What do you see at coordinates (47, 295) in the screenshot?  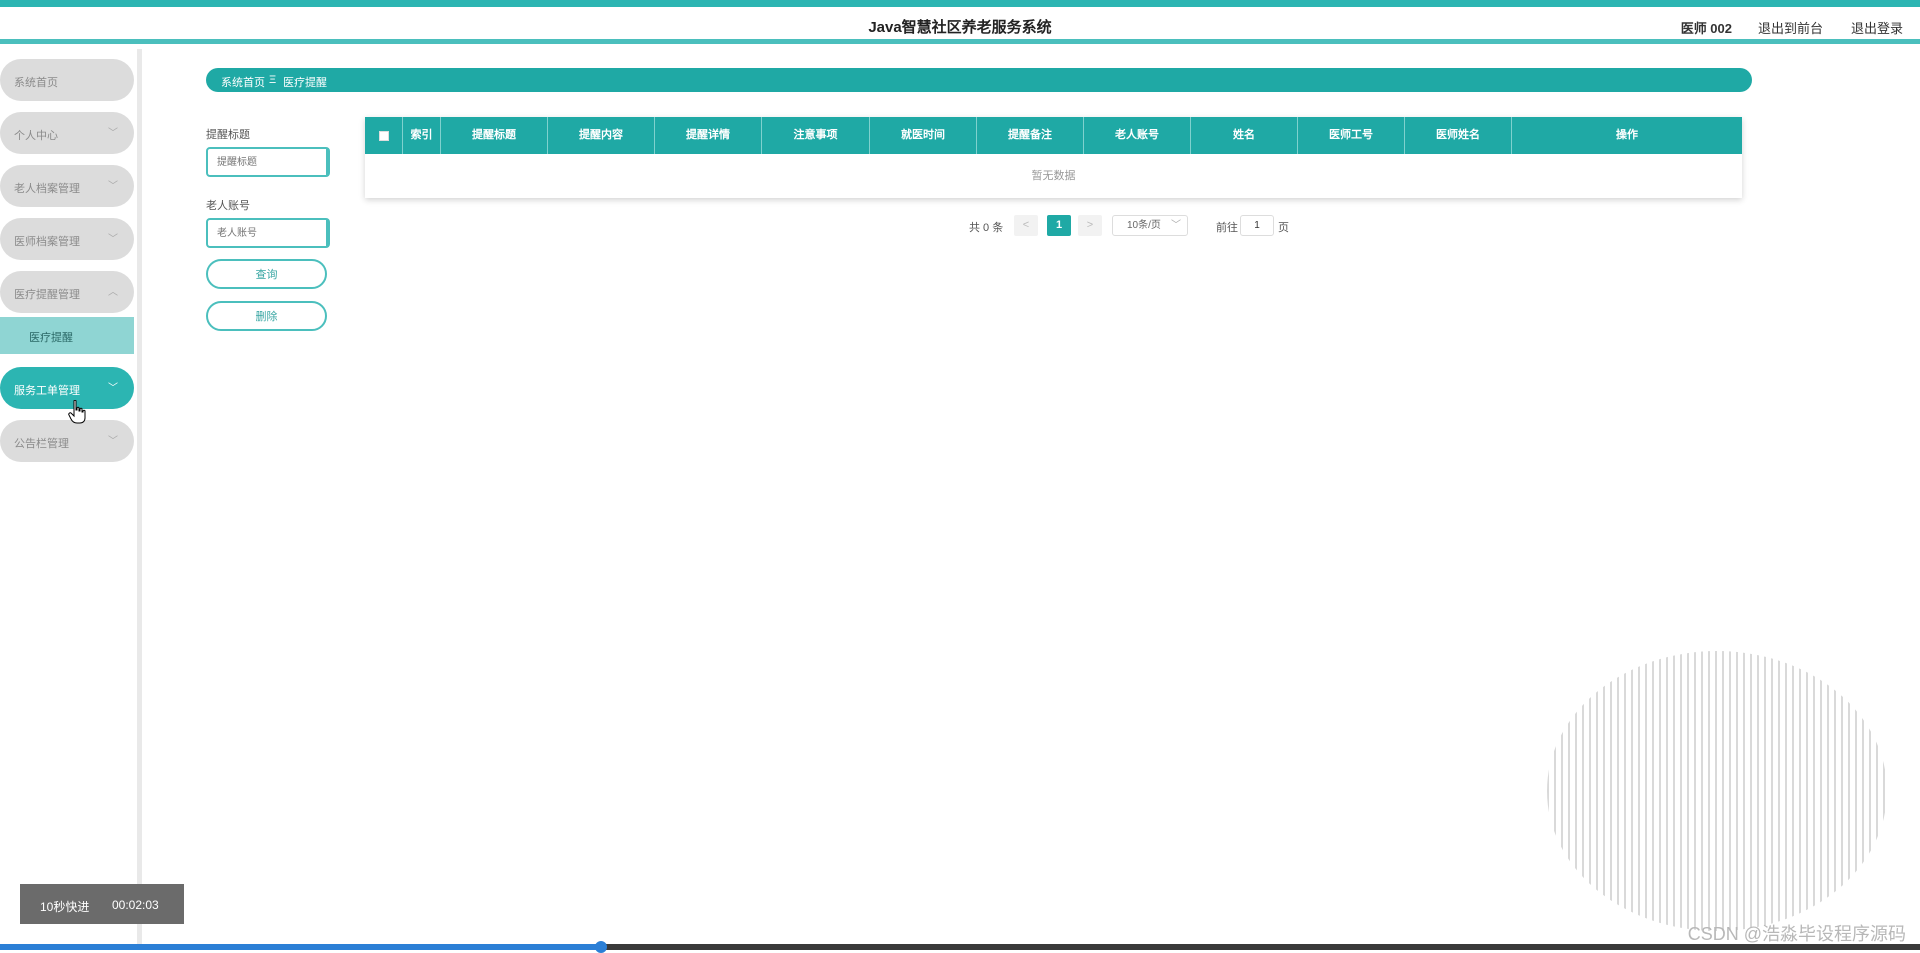 I see `sidebar-item-label: 医疗提醒管理` at bounding box center [47, 295].